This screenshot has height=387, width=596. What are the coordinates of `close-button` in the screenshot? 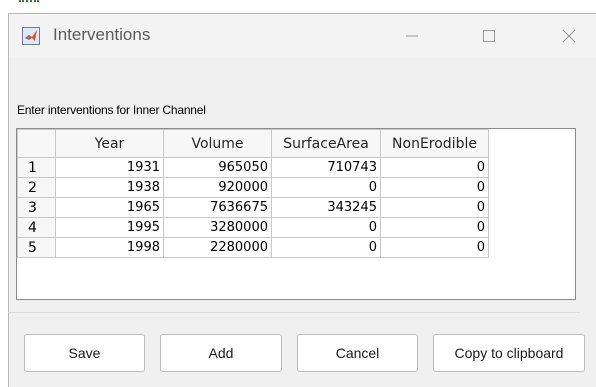 It's located at (569, 36).